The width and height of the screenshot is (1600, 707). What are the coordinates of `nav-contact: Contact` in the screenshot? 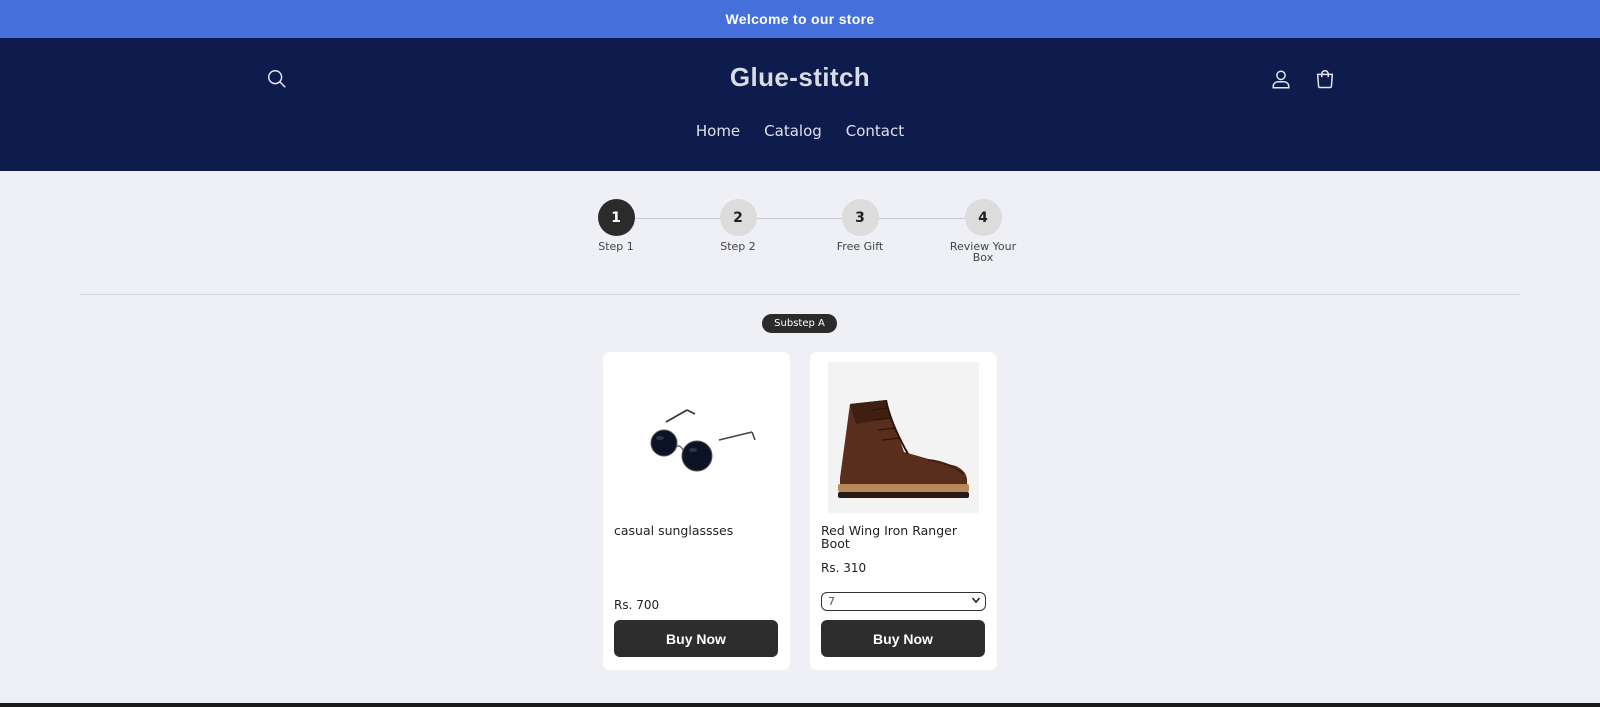 It's located at (875, 131).